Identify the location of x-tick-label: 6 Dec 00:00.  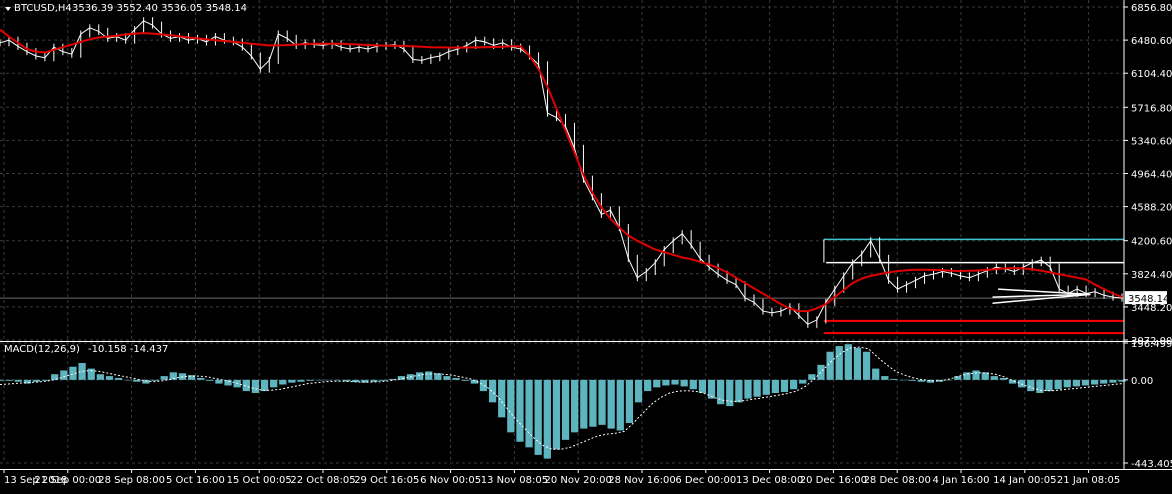
(705, 480).